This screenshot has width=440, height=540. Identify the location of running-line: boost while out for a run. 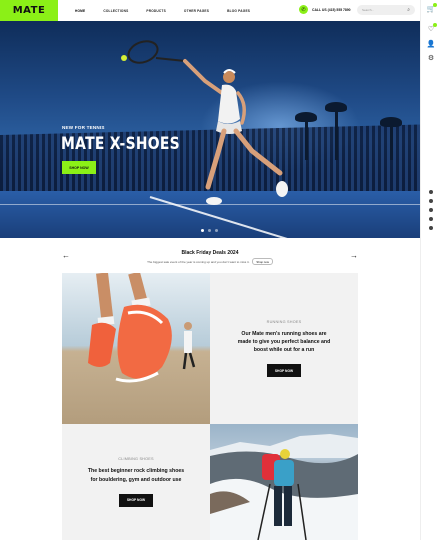
(284, 350).